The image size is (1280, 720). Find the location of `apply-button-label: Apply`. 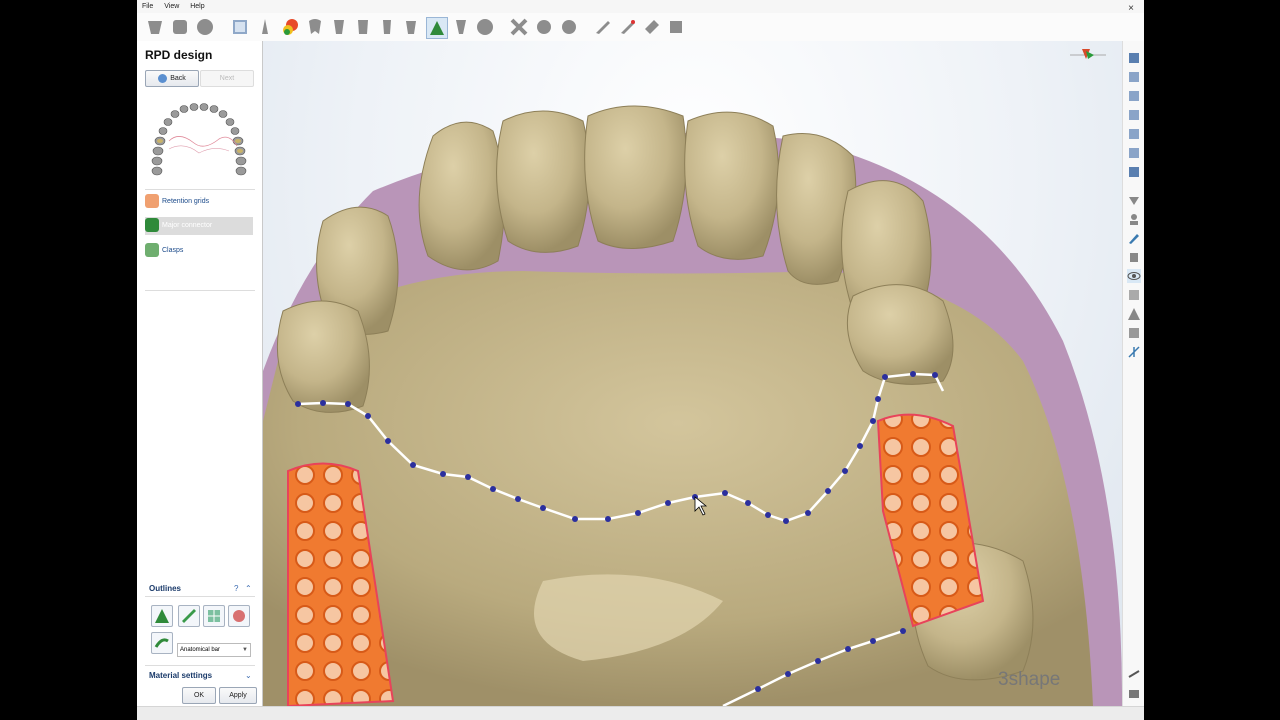

apply-button-label: Apply is located at coordinates (238, 695).